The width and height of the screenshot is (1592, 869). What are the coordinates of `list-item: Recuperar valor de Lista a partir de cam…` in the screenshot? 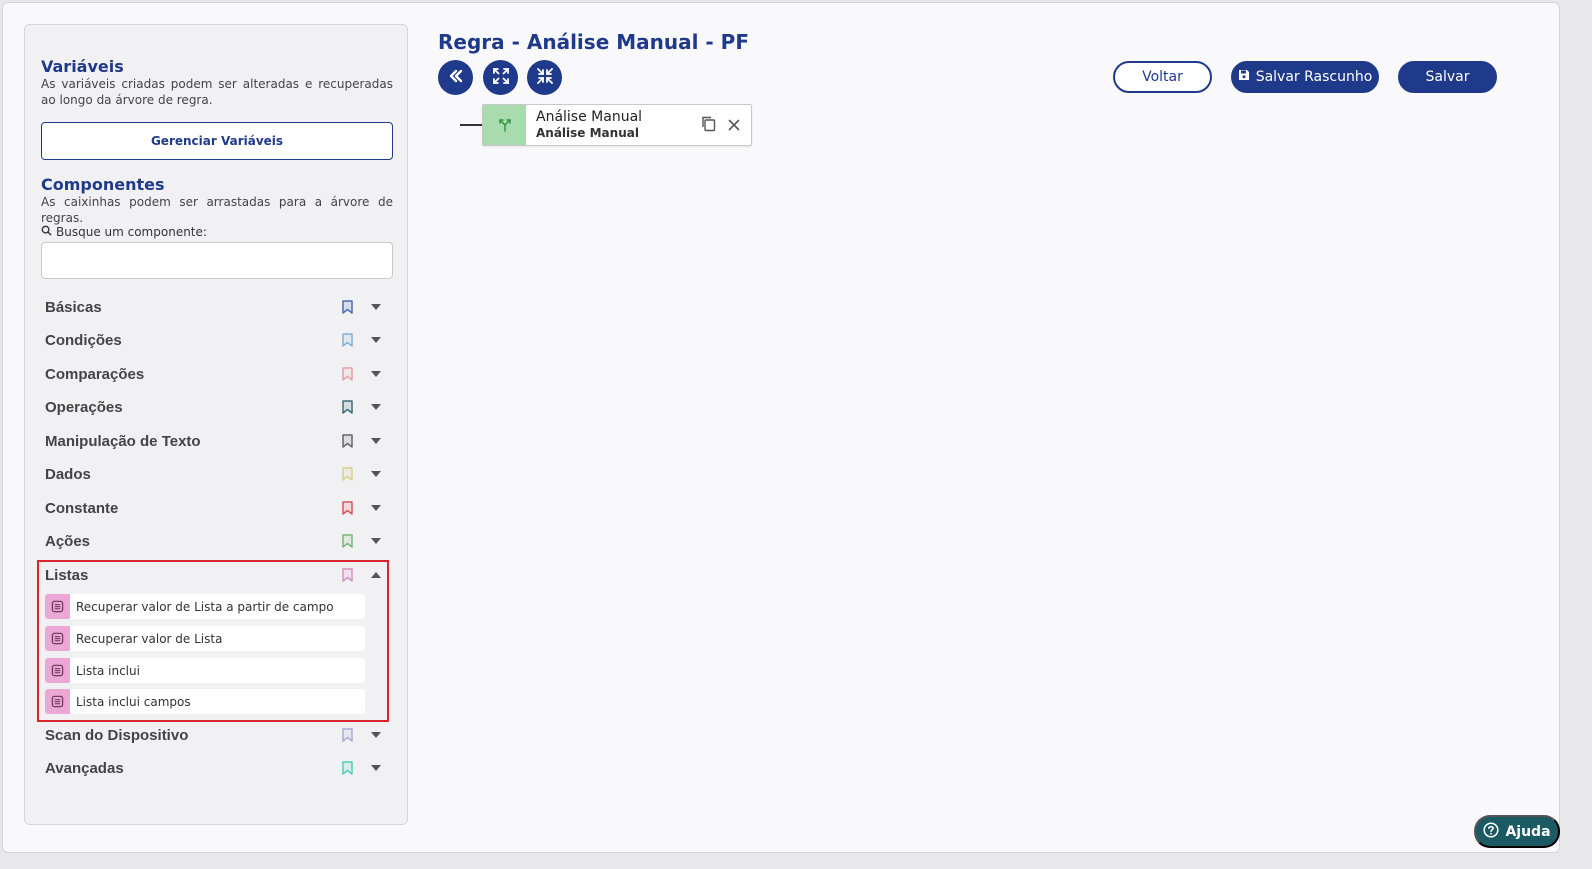 It's located at (205, 606).